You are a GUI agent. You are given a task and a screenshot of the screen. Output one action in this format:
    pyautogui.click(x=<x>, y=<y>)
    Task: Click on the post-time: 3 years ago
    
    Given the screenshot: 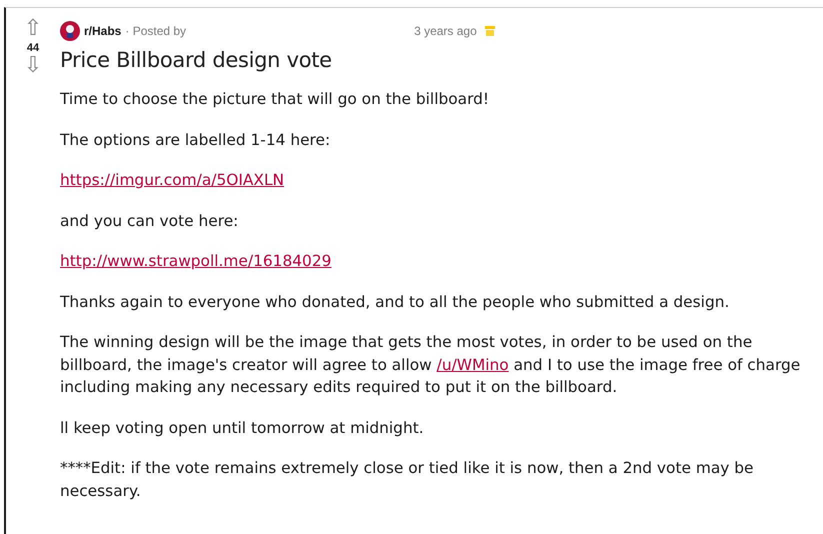 What is the action you would take?
    pyautogui.click(x=445, y=31)
    